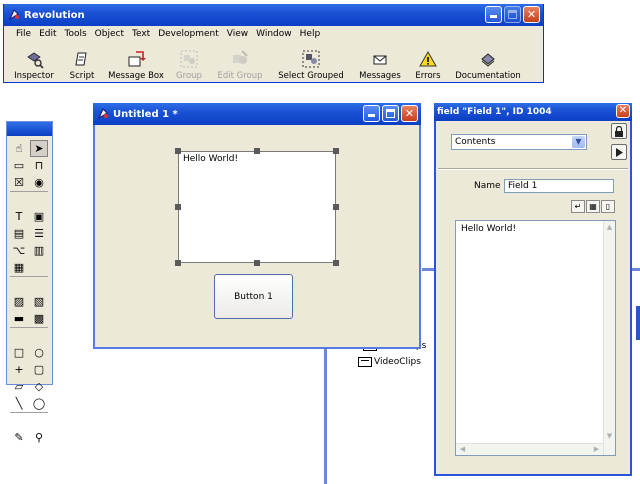 Image resolution: width=640 pixels, height=484 pixels. Describe the element at coordinates (19, 148) in the screenshot. I see `browse-tool-icon: ☝` at that location.